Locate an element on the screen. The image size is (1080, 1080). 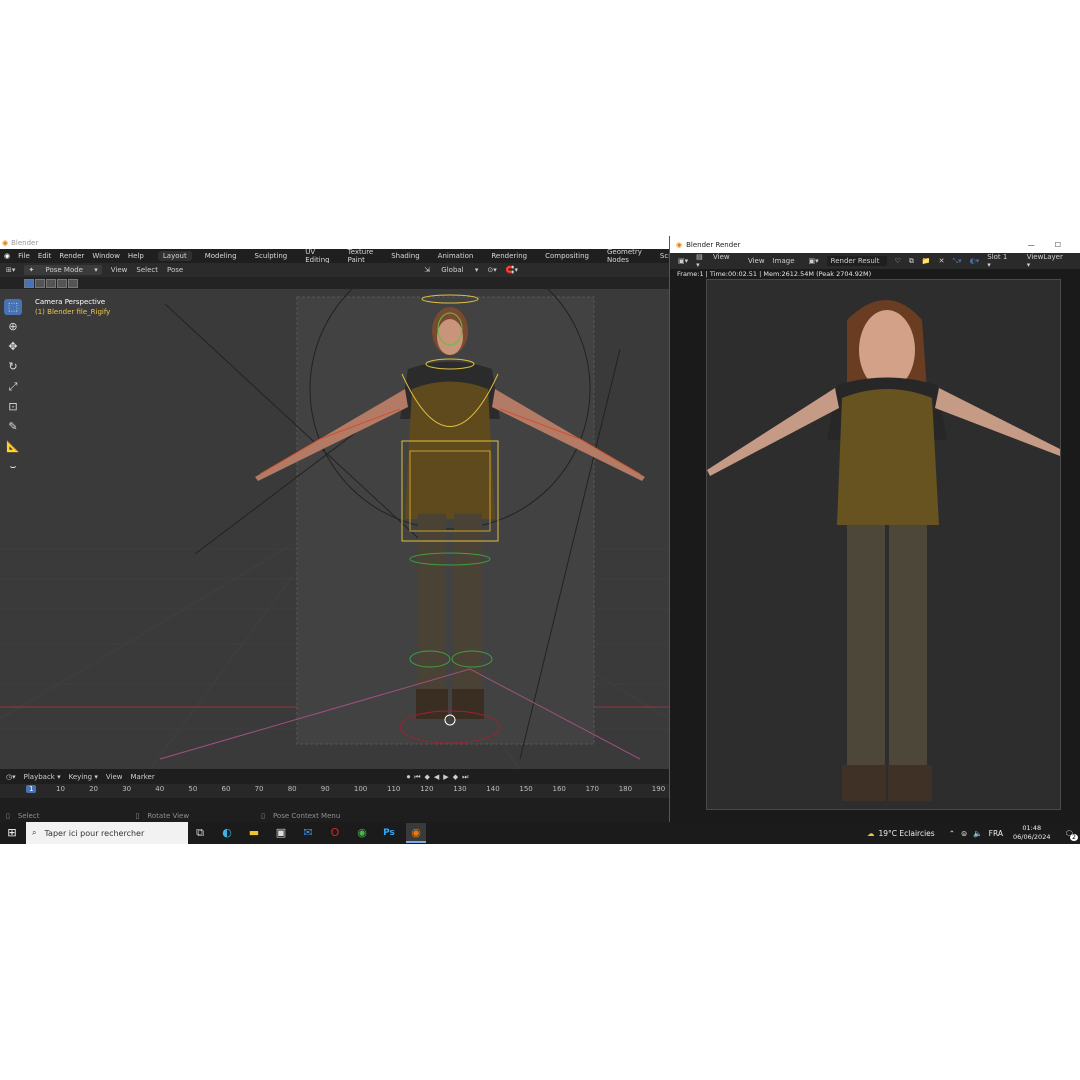
editor-type-icon: ⊞▾ is located at coordinates (10, 270).